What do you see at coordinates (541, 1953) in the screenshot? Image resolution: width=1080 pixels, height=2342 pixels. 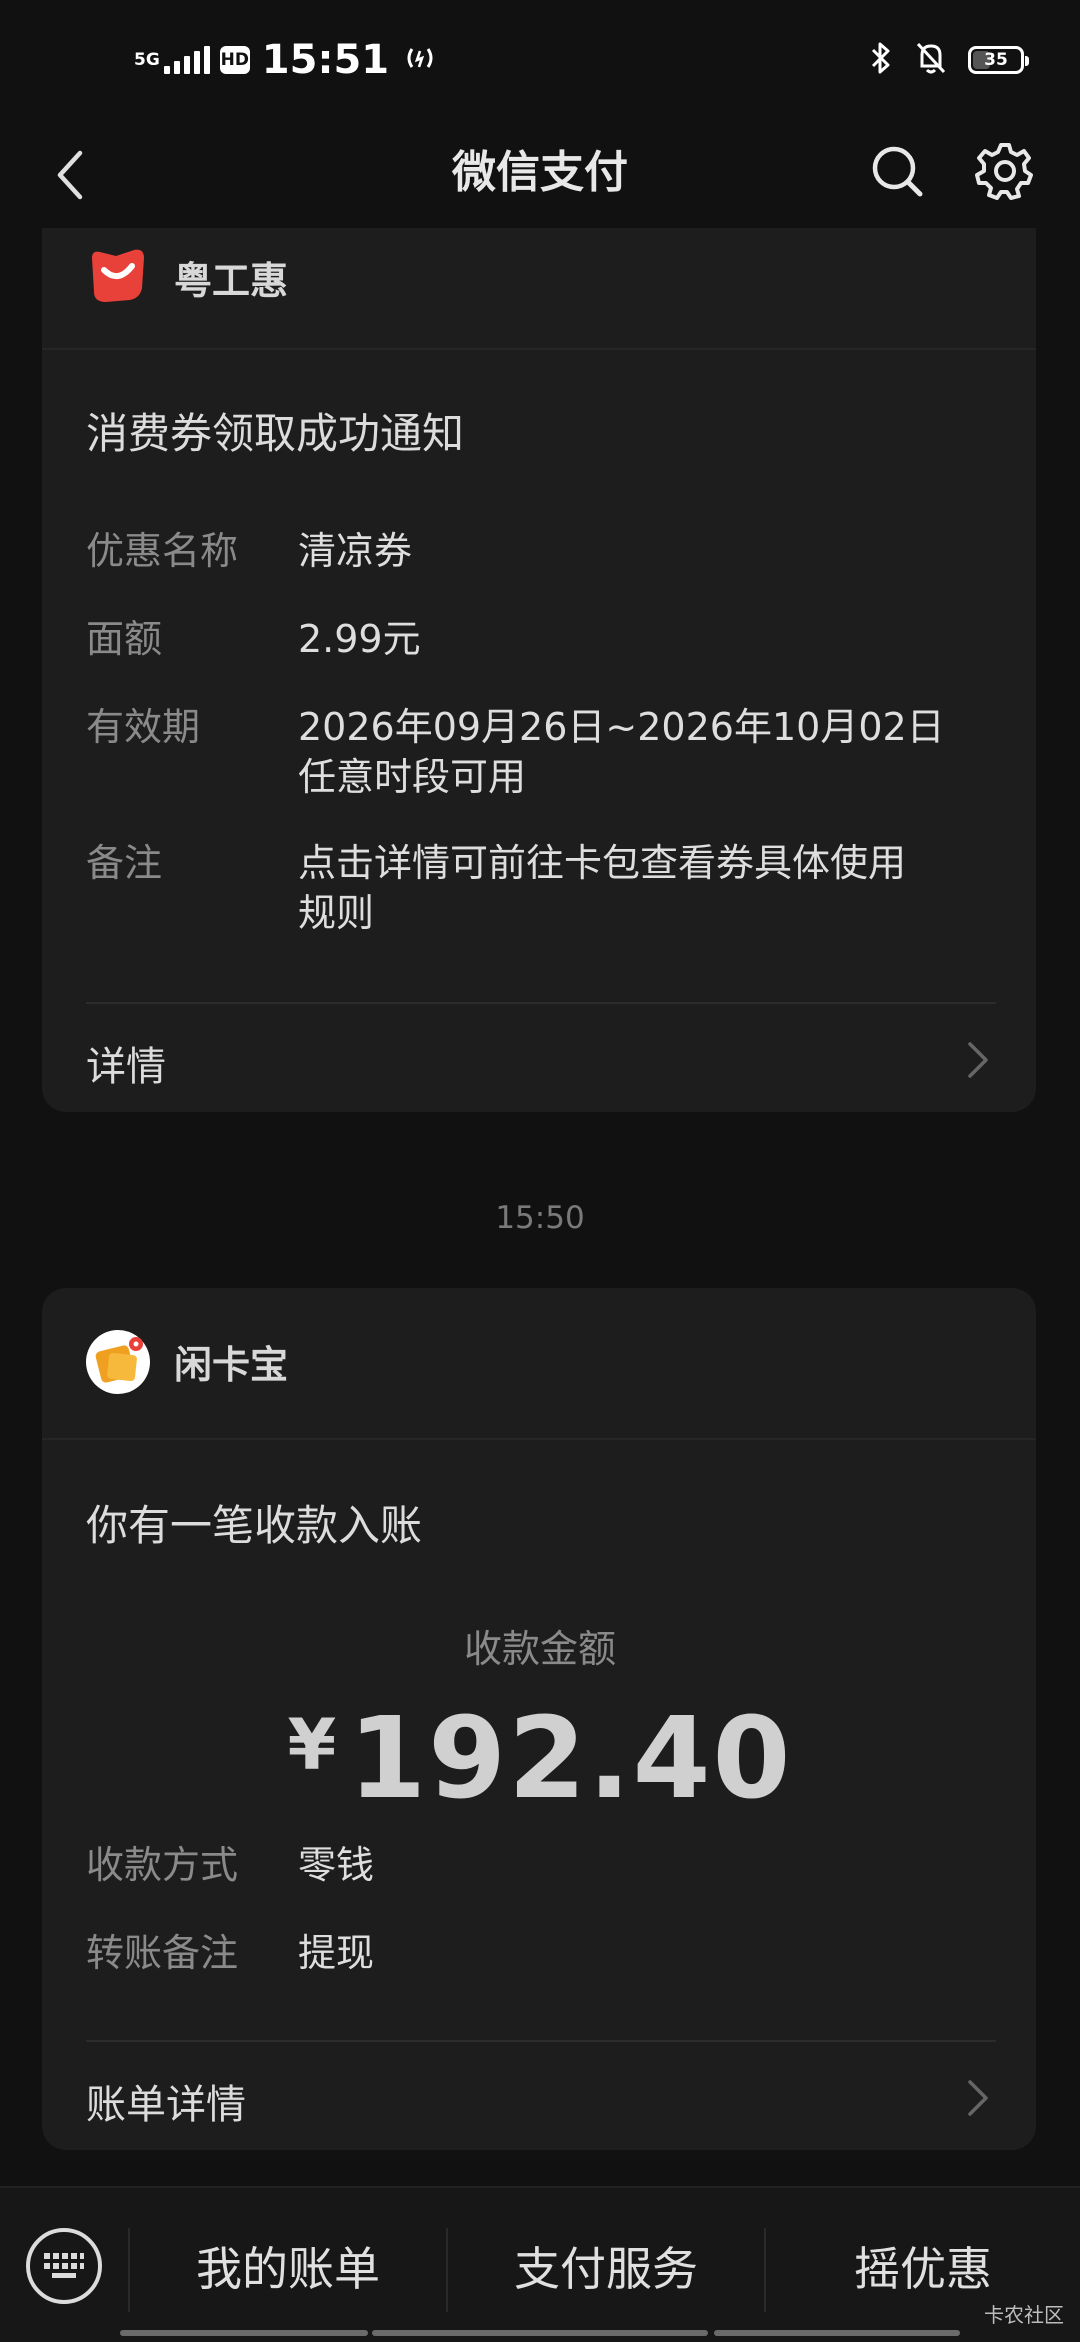 I see `detail-row: 转账备注 提现` at bounding box center [541, 1953].